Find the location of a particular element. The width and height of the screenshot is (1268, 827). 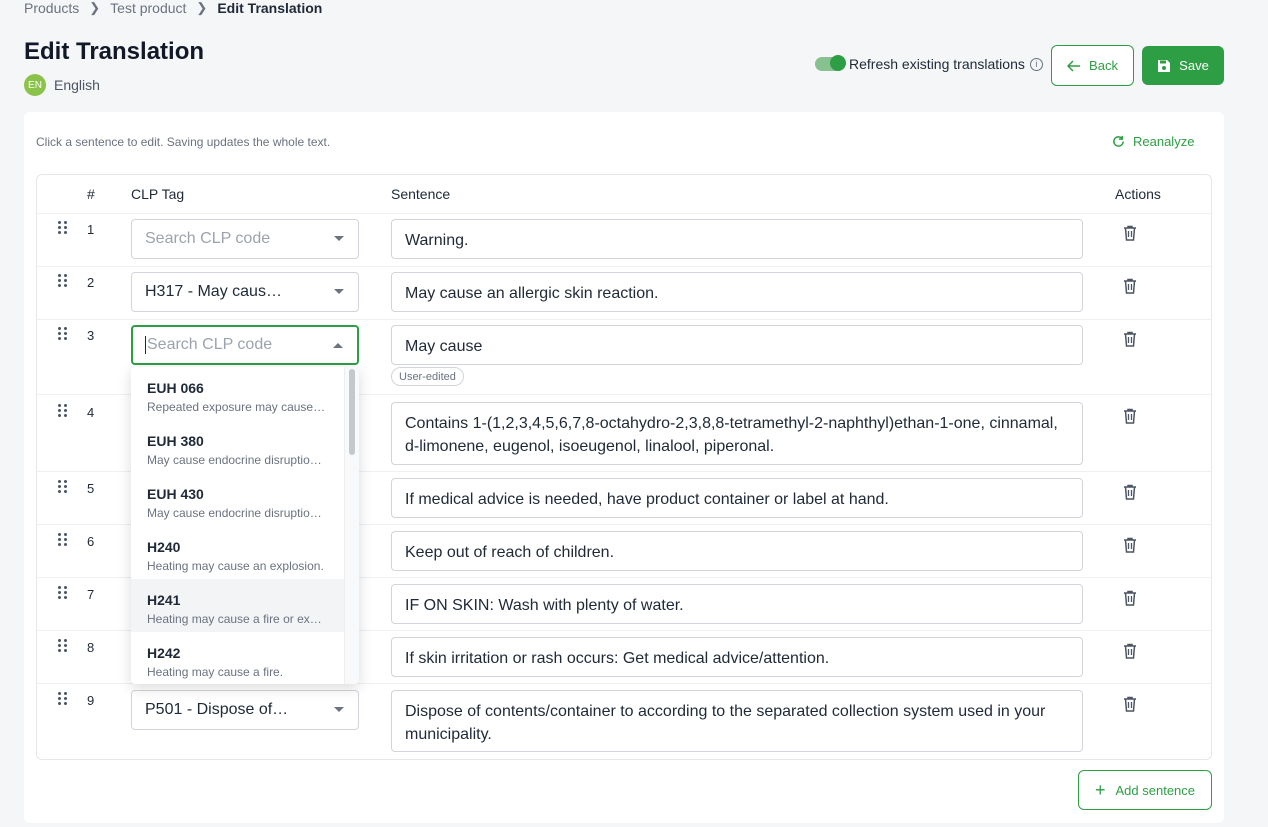

add-sentence-label: Add sentence is located at coordinates (1155, 790).